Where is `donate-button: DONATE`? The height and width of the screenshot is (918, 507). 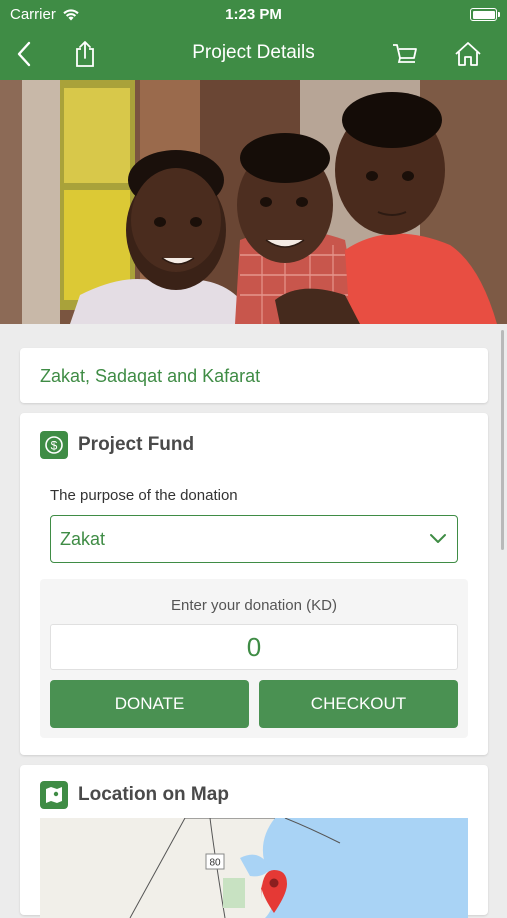 donate-button: DONATE is located at coordinates (149, 704).